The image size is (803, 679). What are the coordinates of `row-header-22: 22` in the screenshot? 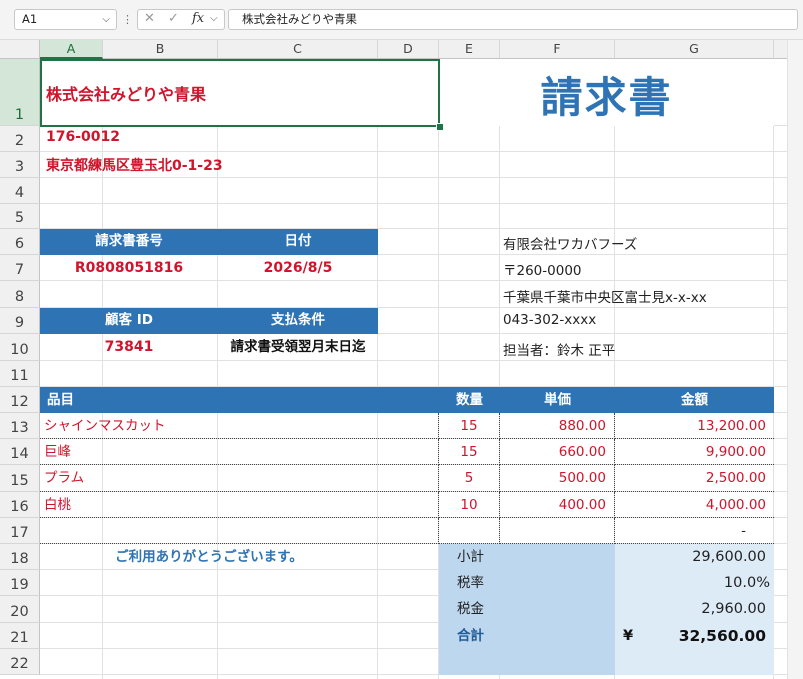 It's located at (20, 662).